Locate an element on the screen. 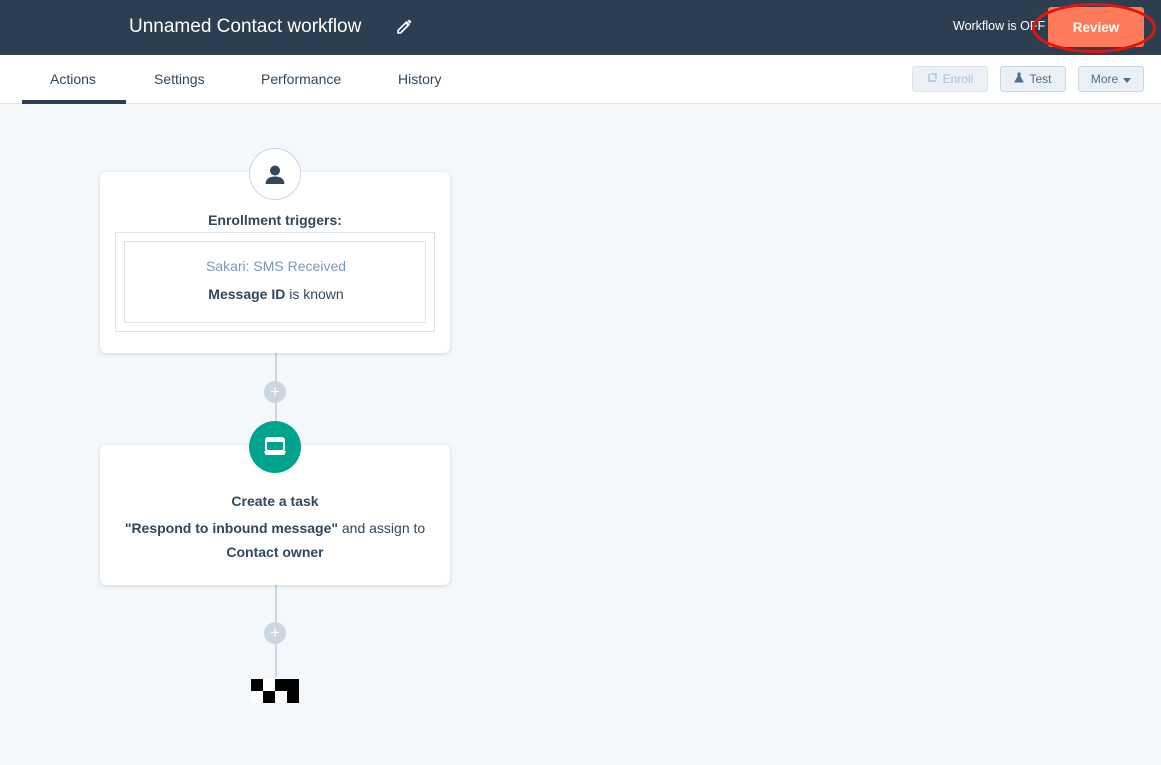 Image resolution: width=1161 pixels, height=765 pixels. pencil-icon is located at coordinates (404, 26).